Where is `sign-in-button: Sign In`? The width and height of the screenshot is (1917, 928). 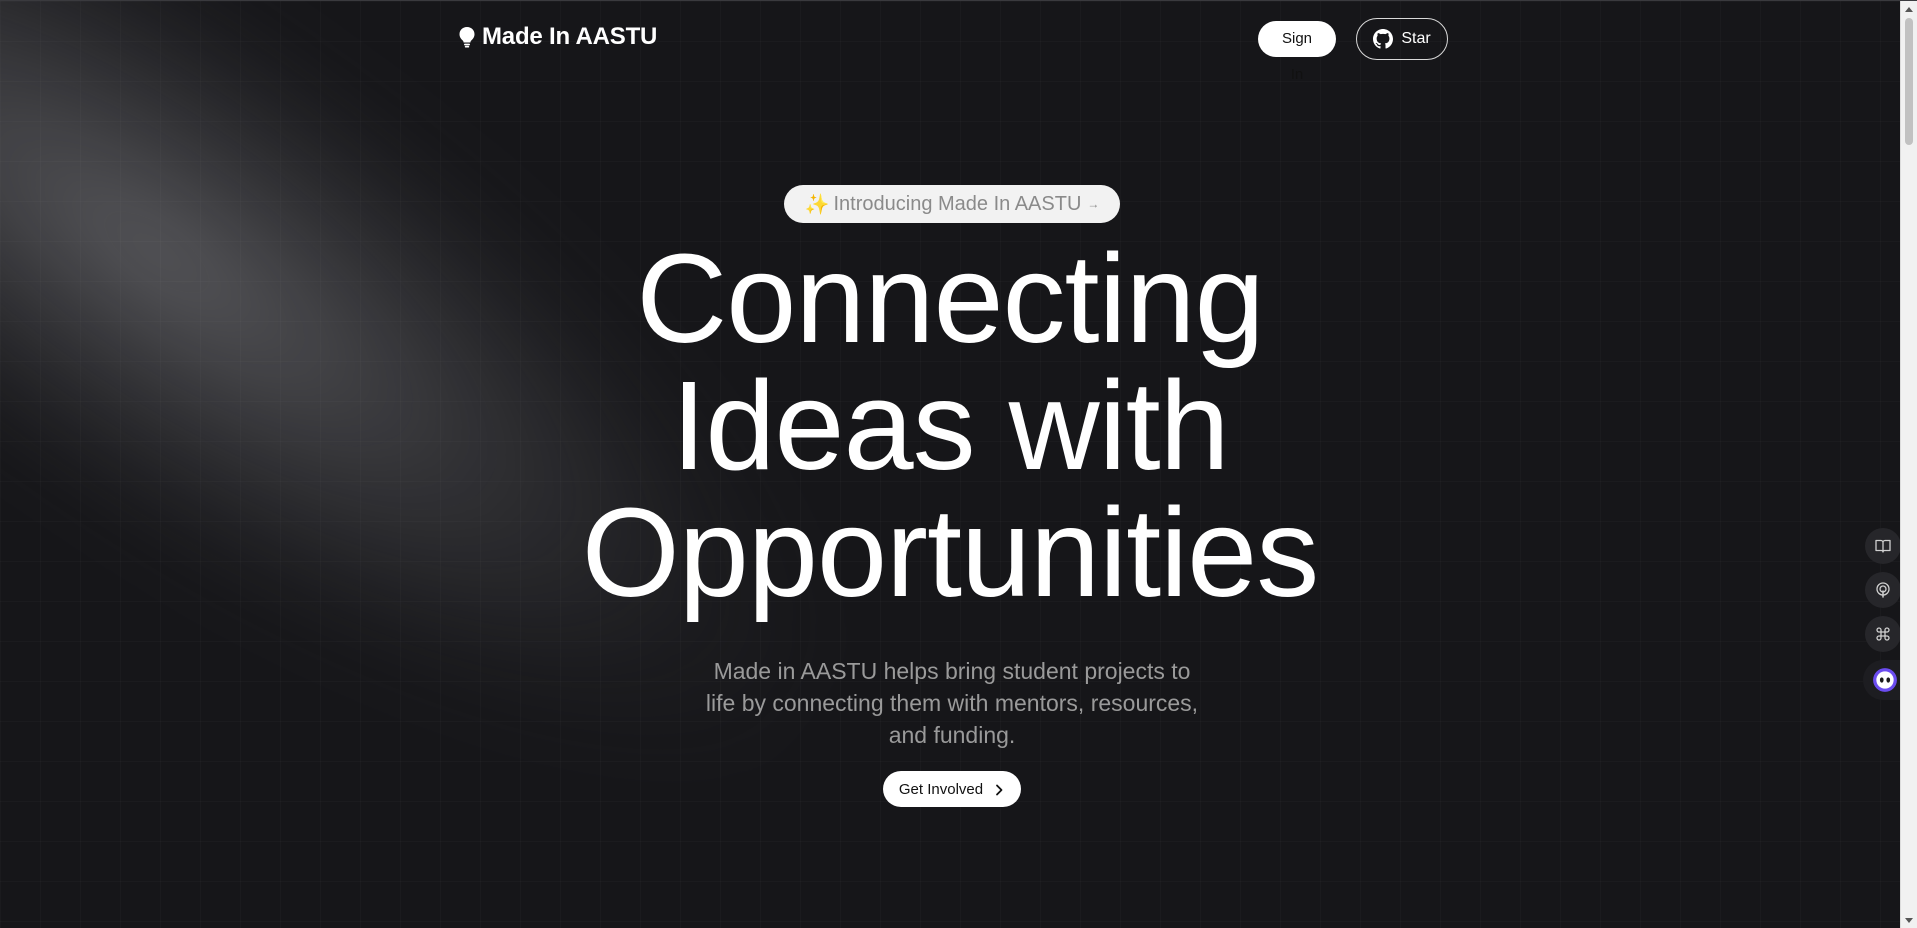
sign-in-button: Sign In is located at coordinates (1297, 52).